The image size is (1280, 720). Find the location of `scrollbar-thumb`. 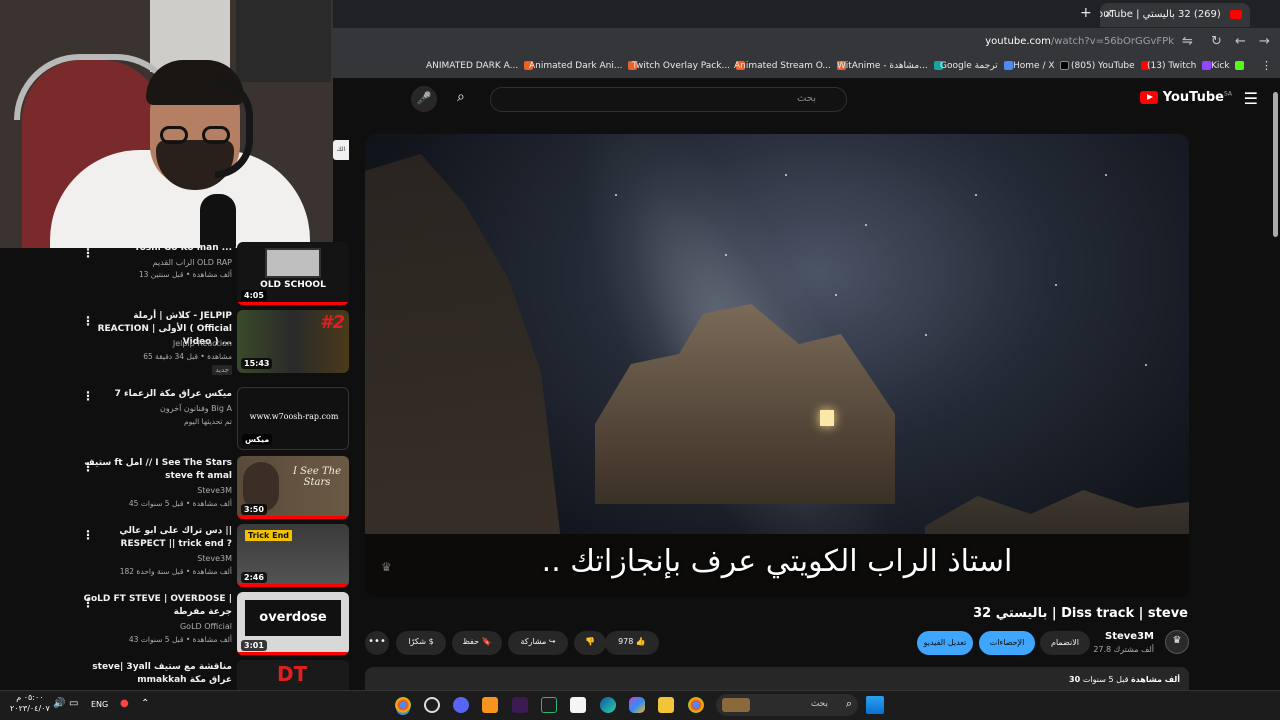

scrollbar-thumb is located at coordinates (1275, 164).